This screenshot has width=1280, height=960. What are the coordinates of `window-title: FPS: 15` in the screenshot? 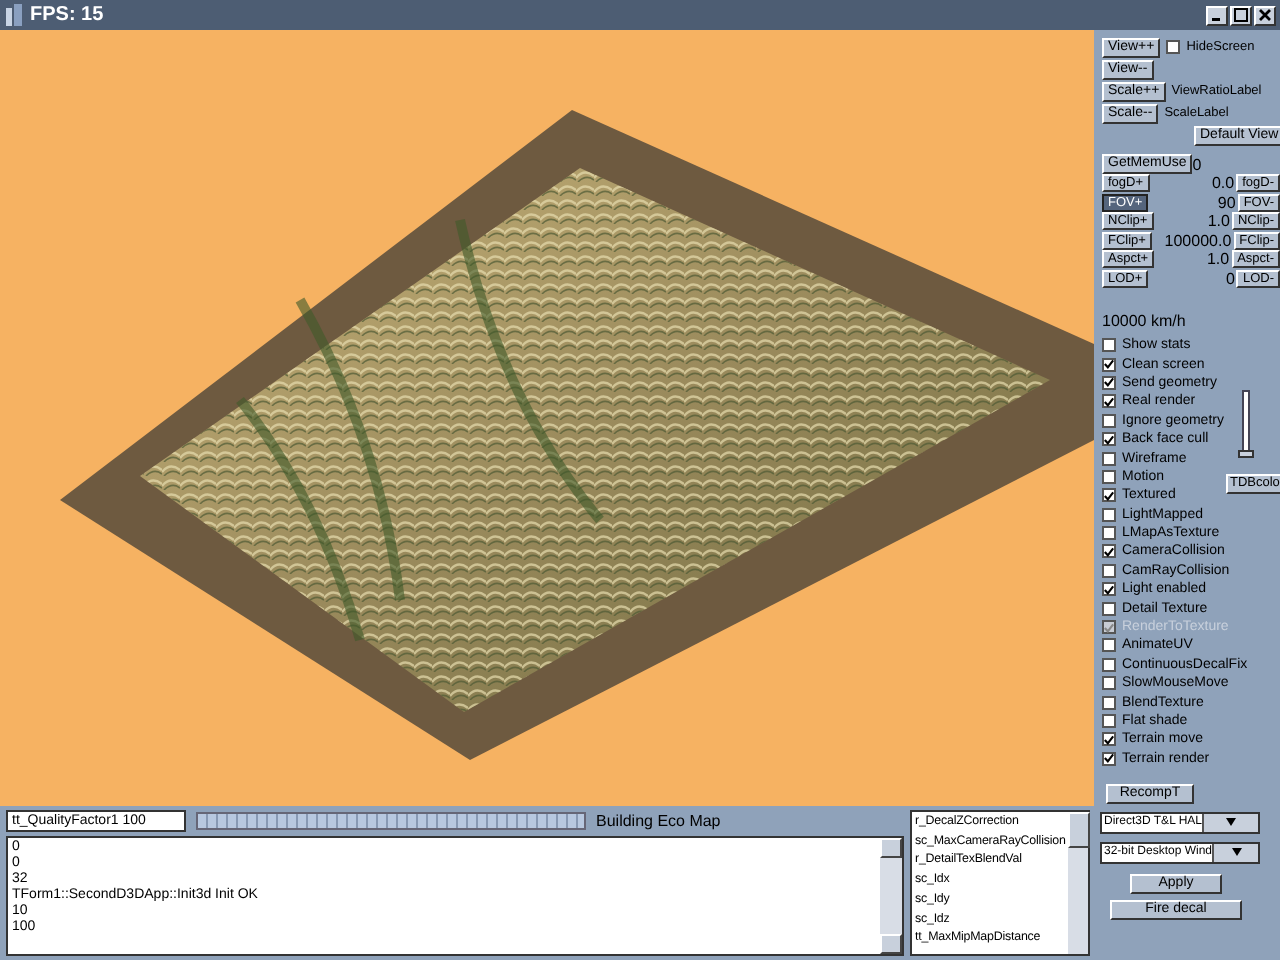 It's located at (68, 15).